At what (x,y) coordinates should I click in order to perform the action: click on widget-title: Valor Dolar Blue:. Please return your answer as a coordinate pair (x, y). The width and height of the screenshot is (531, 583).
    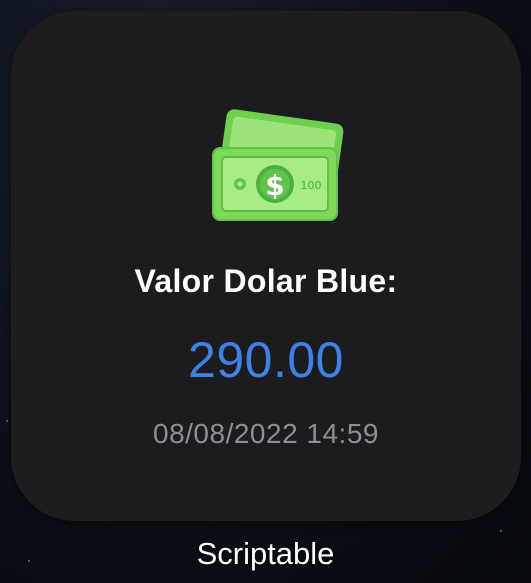
    Looking at the image, I should click on (266, 281).